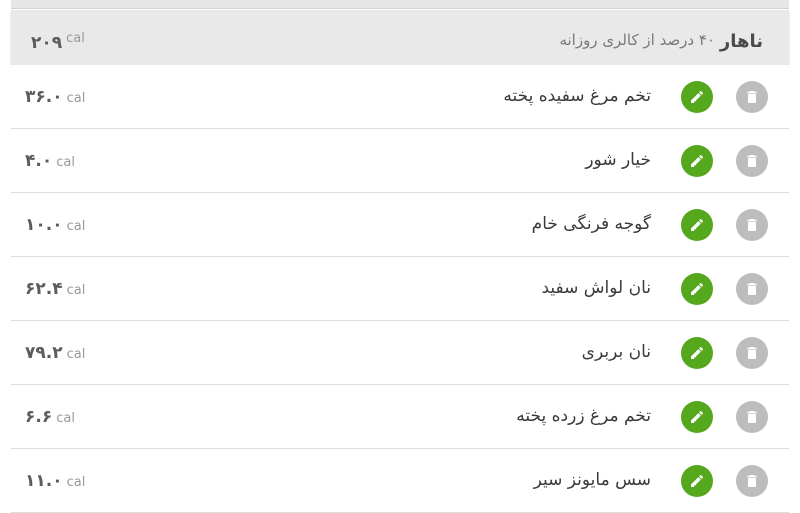 The image size is (800, 513). Describe the element at coordinates (637, 40) in the screenshot. I see `meal-subtitle: ۴۰ درصد از کالری روزانه` at that location.